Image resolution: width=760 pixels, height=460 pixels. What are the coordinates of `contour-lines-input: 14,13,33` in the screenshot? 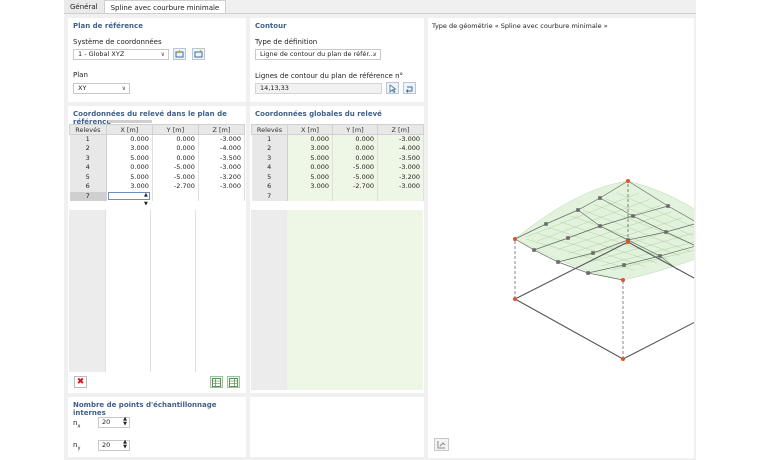 It's located at (318, 88).